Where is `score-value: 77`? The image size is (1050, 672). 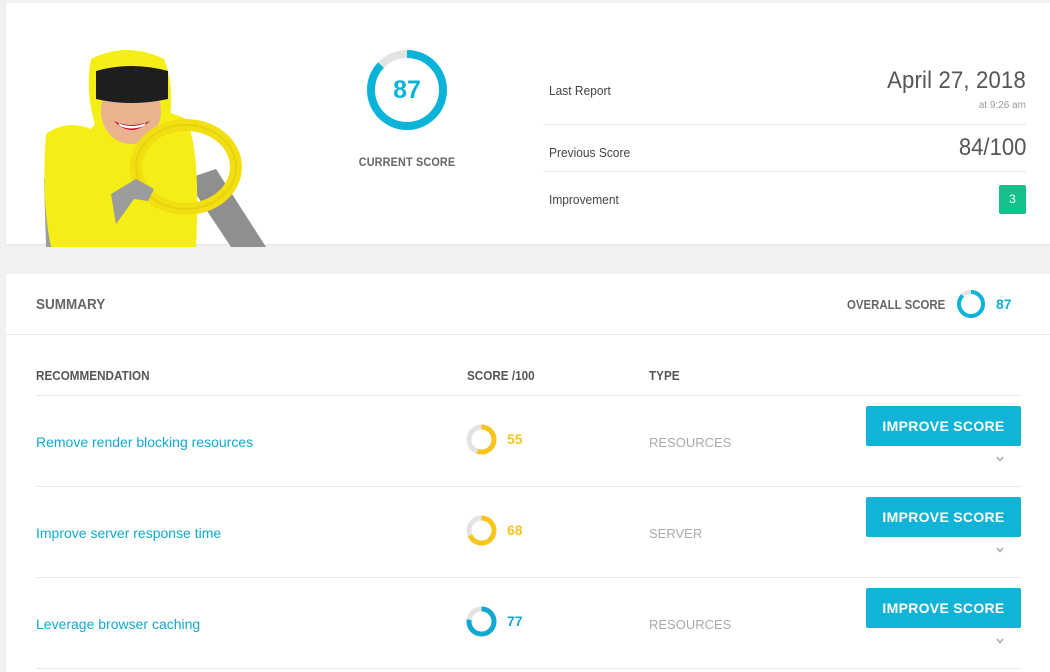 score-value: 77 is located at coordinates (515, 621).